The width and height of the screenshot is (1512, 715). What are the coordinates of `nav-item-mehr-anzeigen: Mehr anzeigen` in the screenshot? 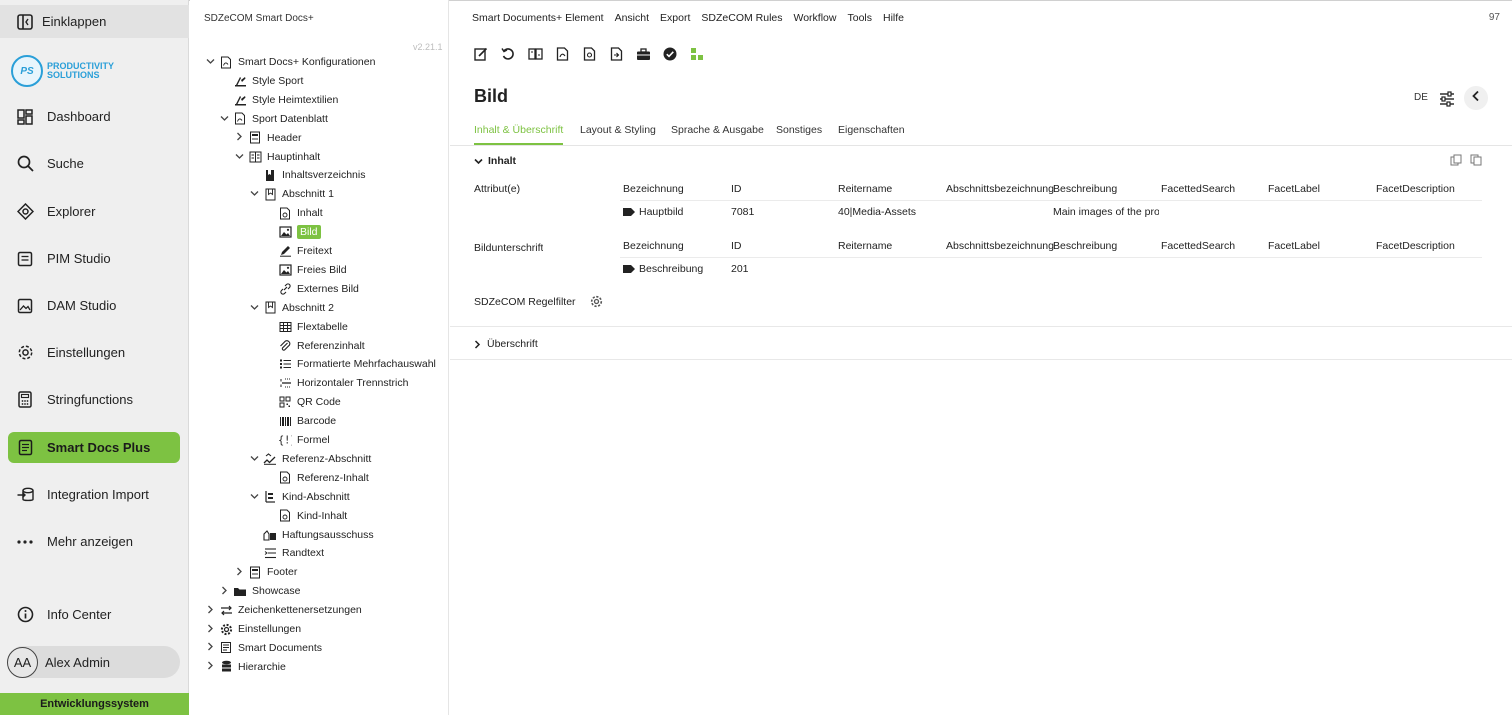 It's located at (94, 541).